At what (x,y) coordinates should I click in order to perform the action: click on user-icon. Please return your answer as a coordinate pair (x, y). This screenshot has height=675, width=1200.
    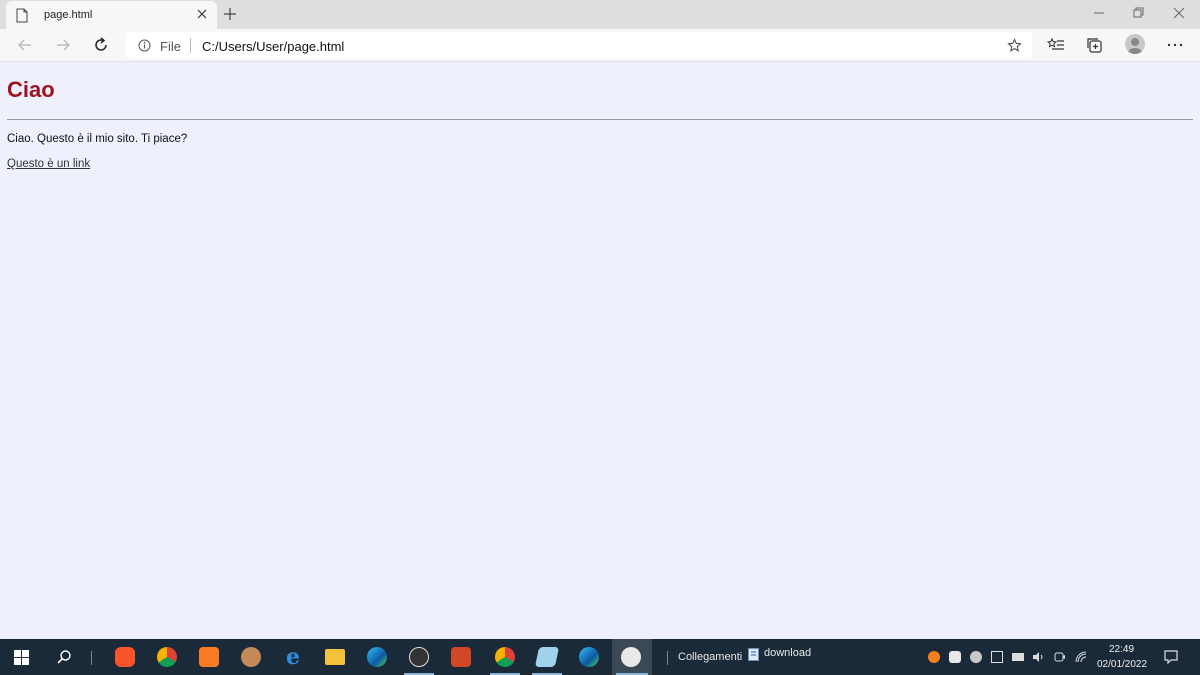
    Looking at the image, I should click on (1135, 46).